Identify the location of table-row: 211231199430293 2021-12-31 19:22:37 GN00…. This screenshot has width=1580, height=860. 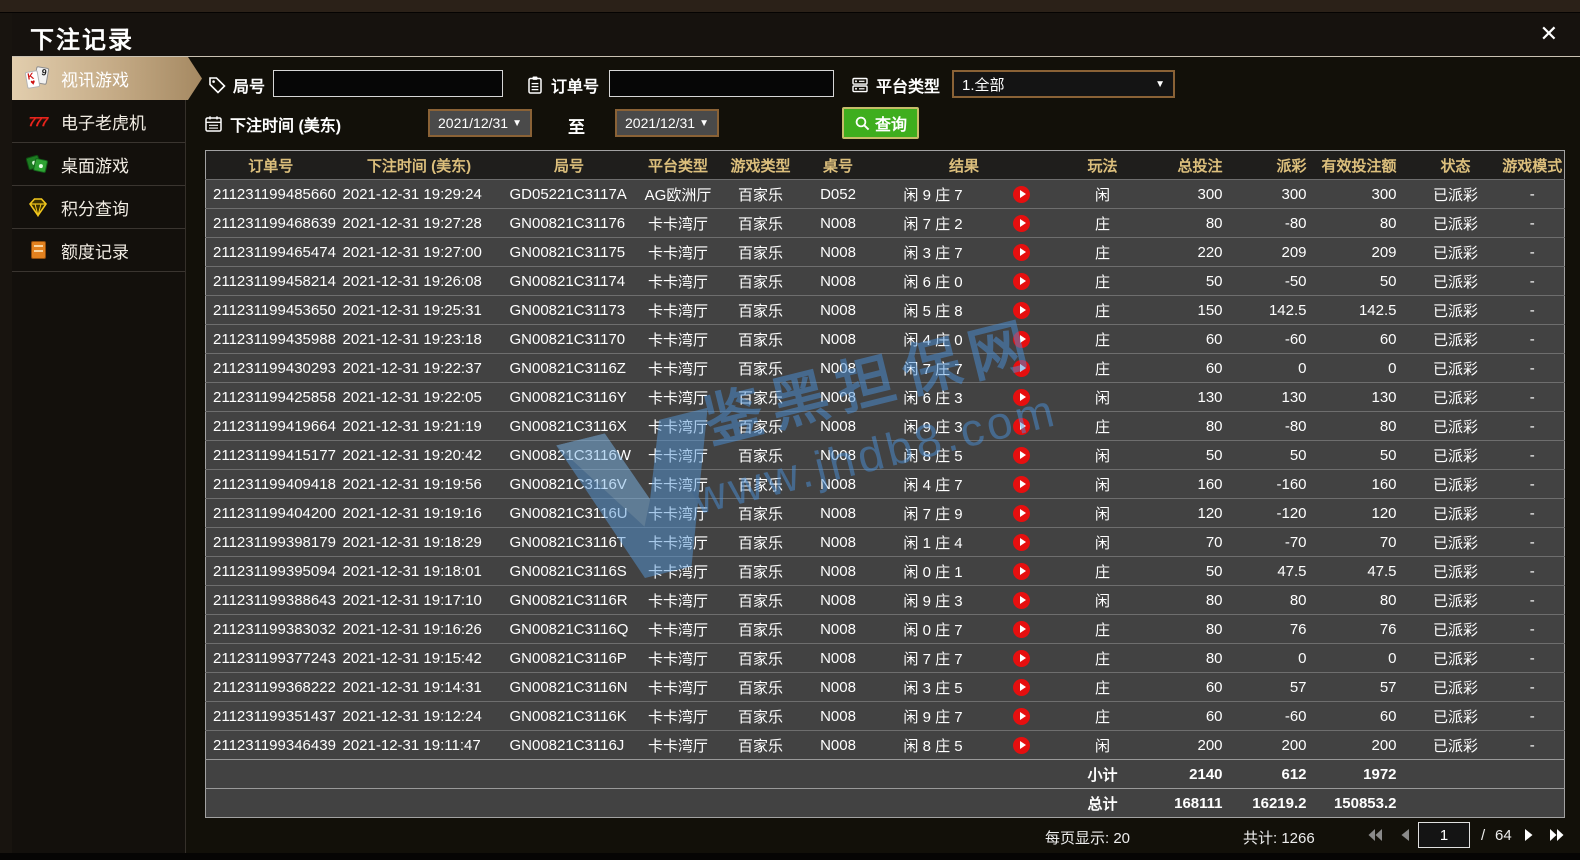
(885, 368).